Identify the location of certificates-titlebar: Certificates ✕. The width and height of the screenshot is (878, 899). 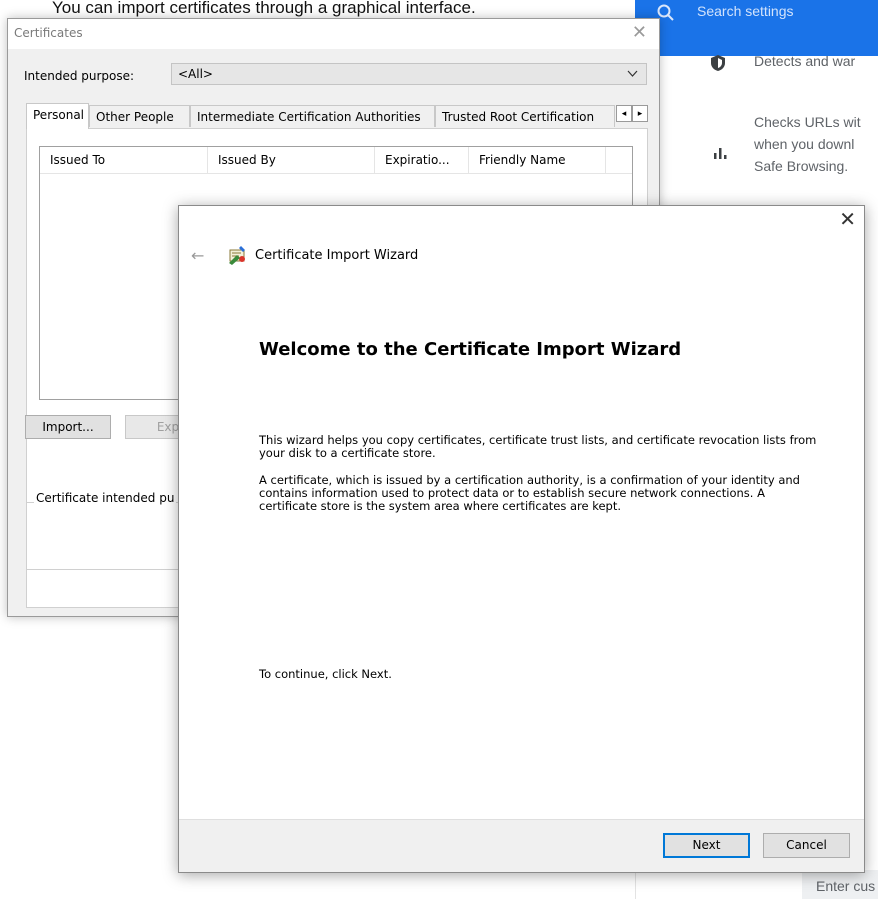
(333, 34).